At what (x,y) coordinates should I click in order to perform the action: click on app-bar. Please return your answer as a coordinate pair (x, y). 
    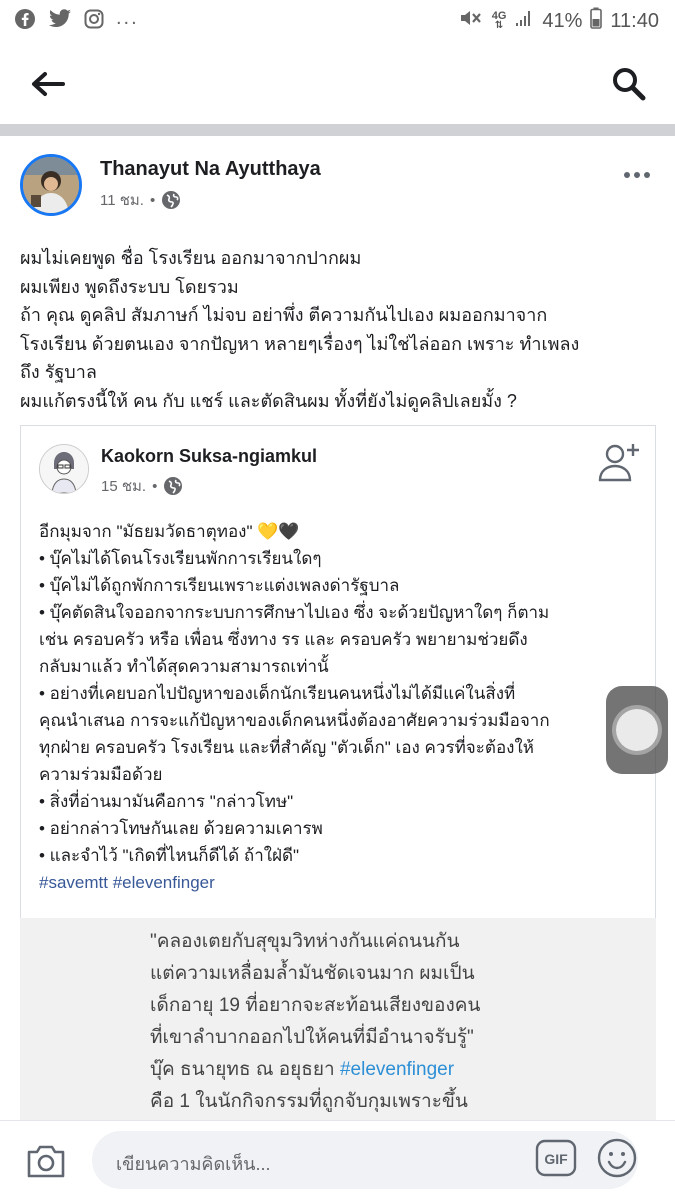
    Looking at the image, I should click on (337, 83).